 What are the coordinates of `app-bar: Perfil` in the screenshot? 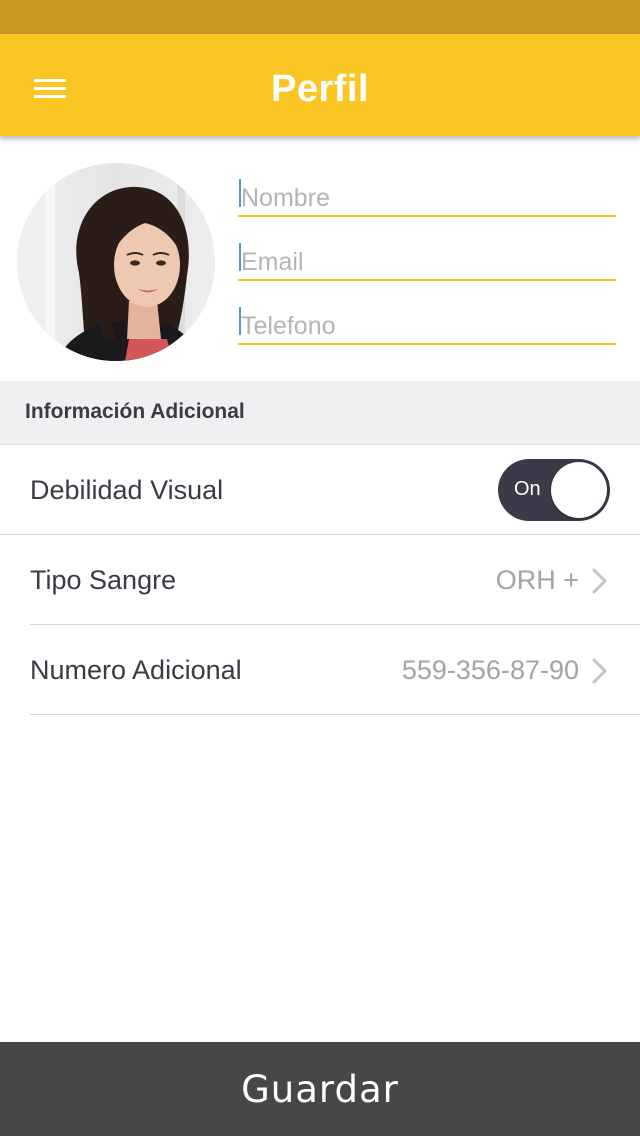 It's located at (320, 85).